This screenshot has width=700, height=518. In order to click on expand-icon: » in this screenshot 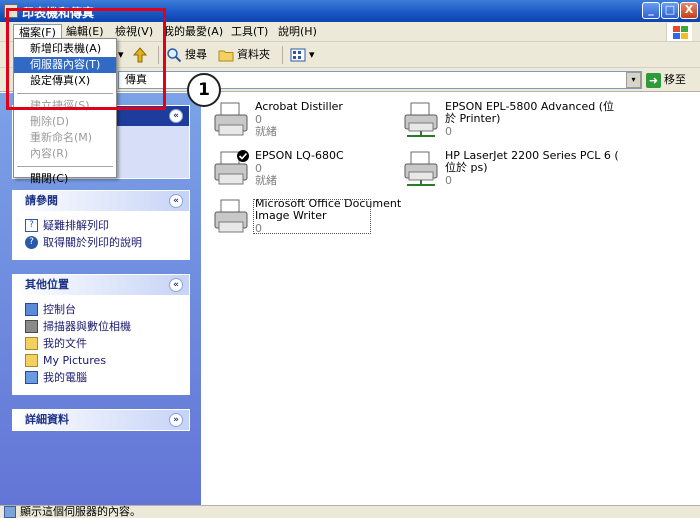, I will do `click(176, 420)`.